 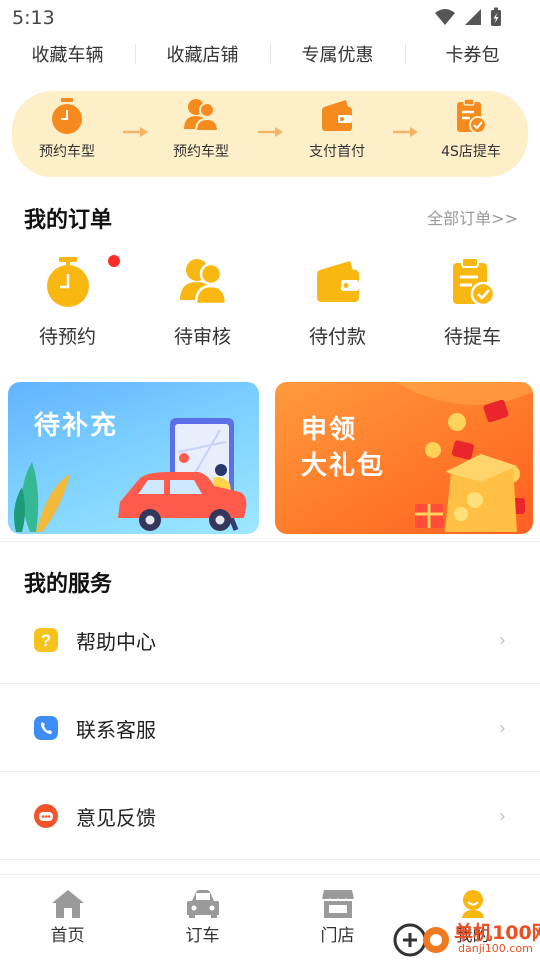 I want to click on watermark-text: 单机100网, so click(x=497, y=933).